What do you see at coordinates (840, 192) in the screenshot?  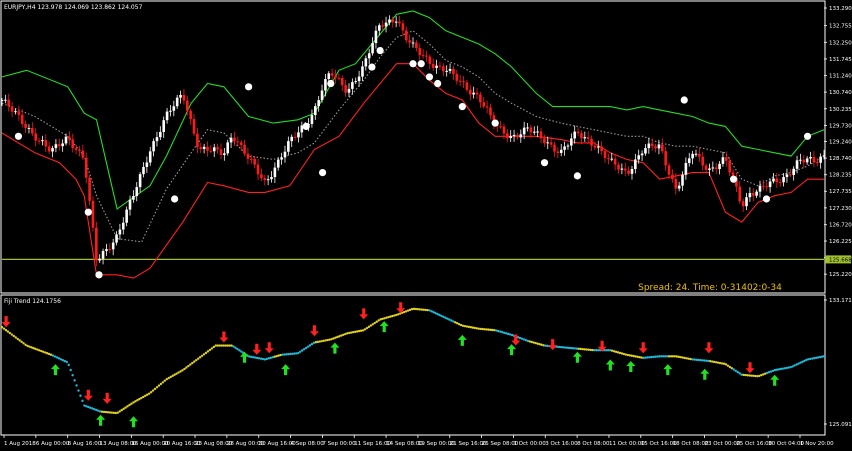 I see `price-axis-label: 127.735` at bounding box center [840, 192].